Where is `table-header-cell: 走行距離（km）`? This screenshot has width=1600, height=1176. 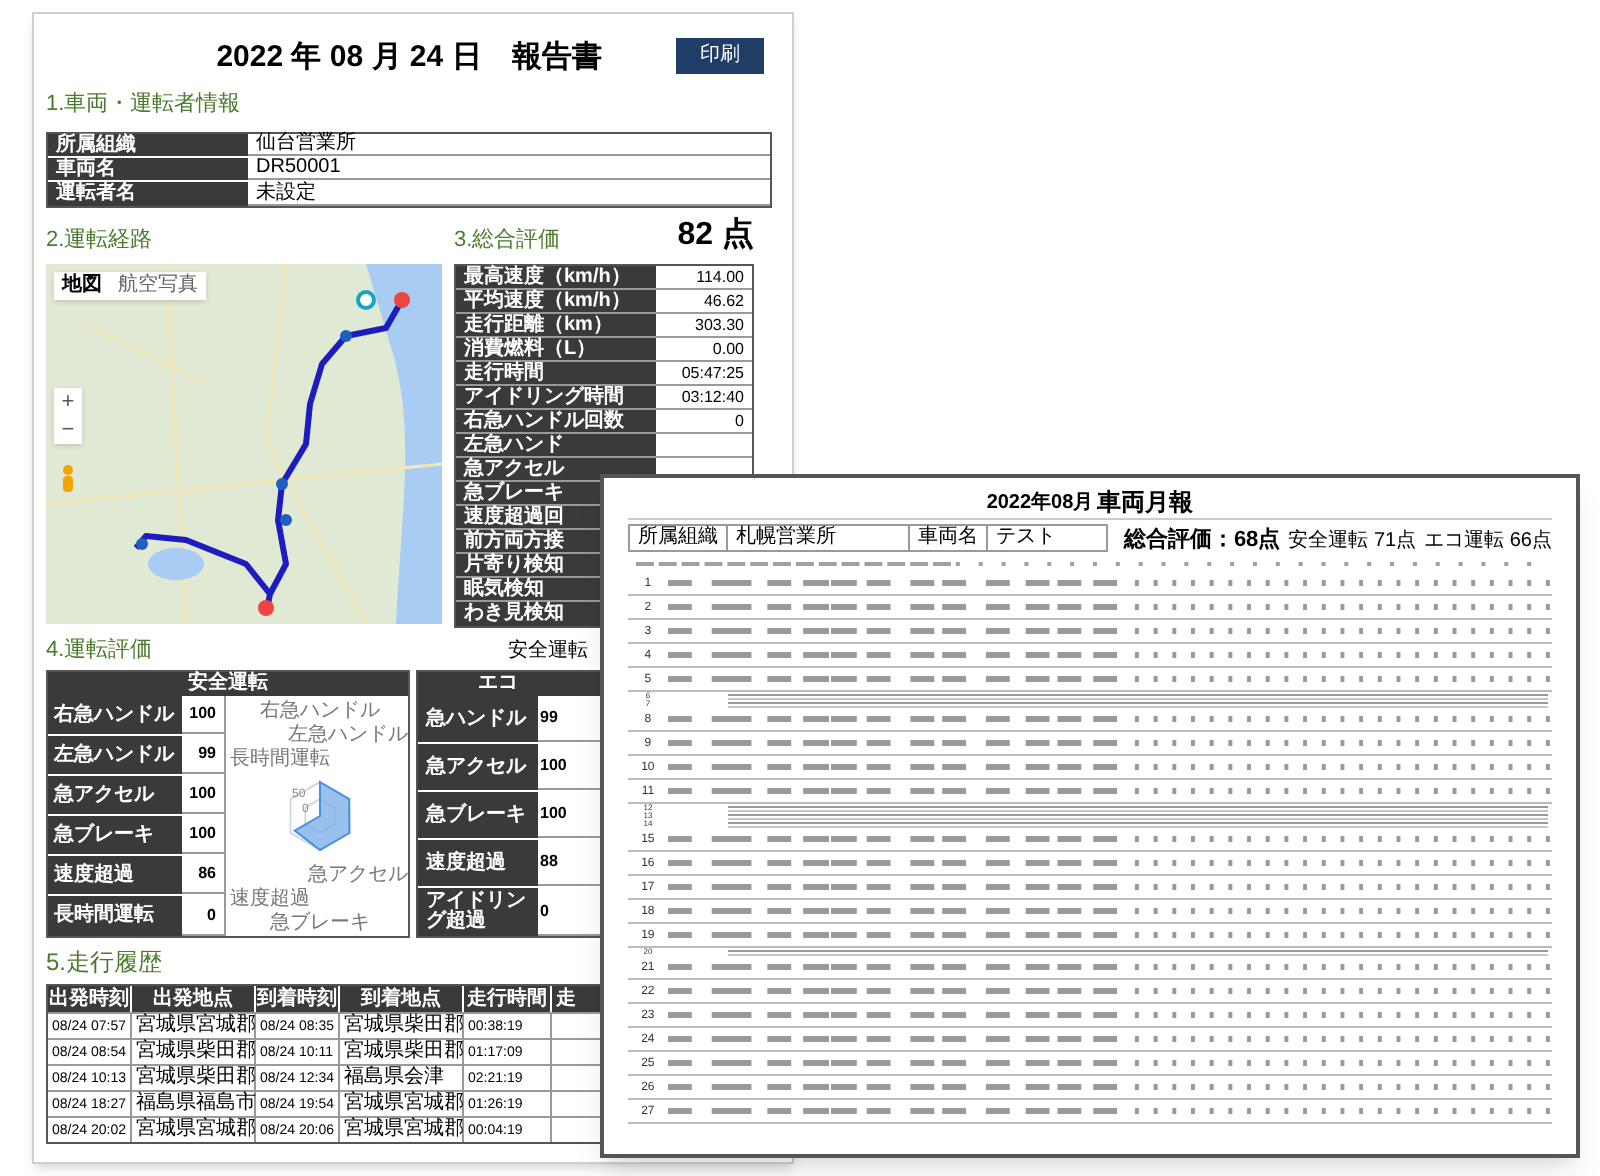
table-header-cell: 走行距離（km） is located at coordinates (556, 325).